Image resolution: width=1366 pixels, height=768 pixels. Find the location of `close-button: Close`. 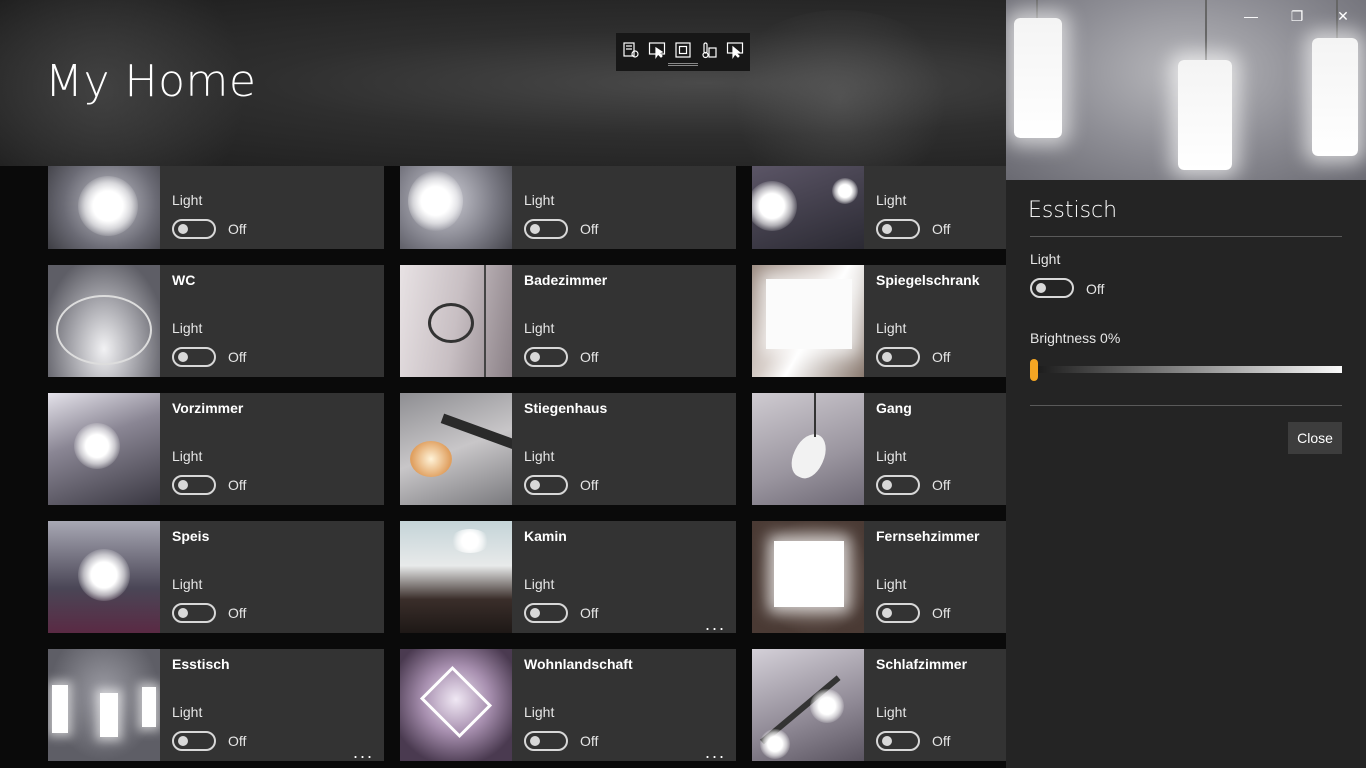

close-button: Close is located at coordinates (1315, 438).